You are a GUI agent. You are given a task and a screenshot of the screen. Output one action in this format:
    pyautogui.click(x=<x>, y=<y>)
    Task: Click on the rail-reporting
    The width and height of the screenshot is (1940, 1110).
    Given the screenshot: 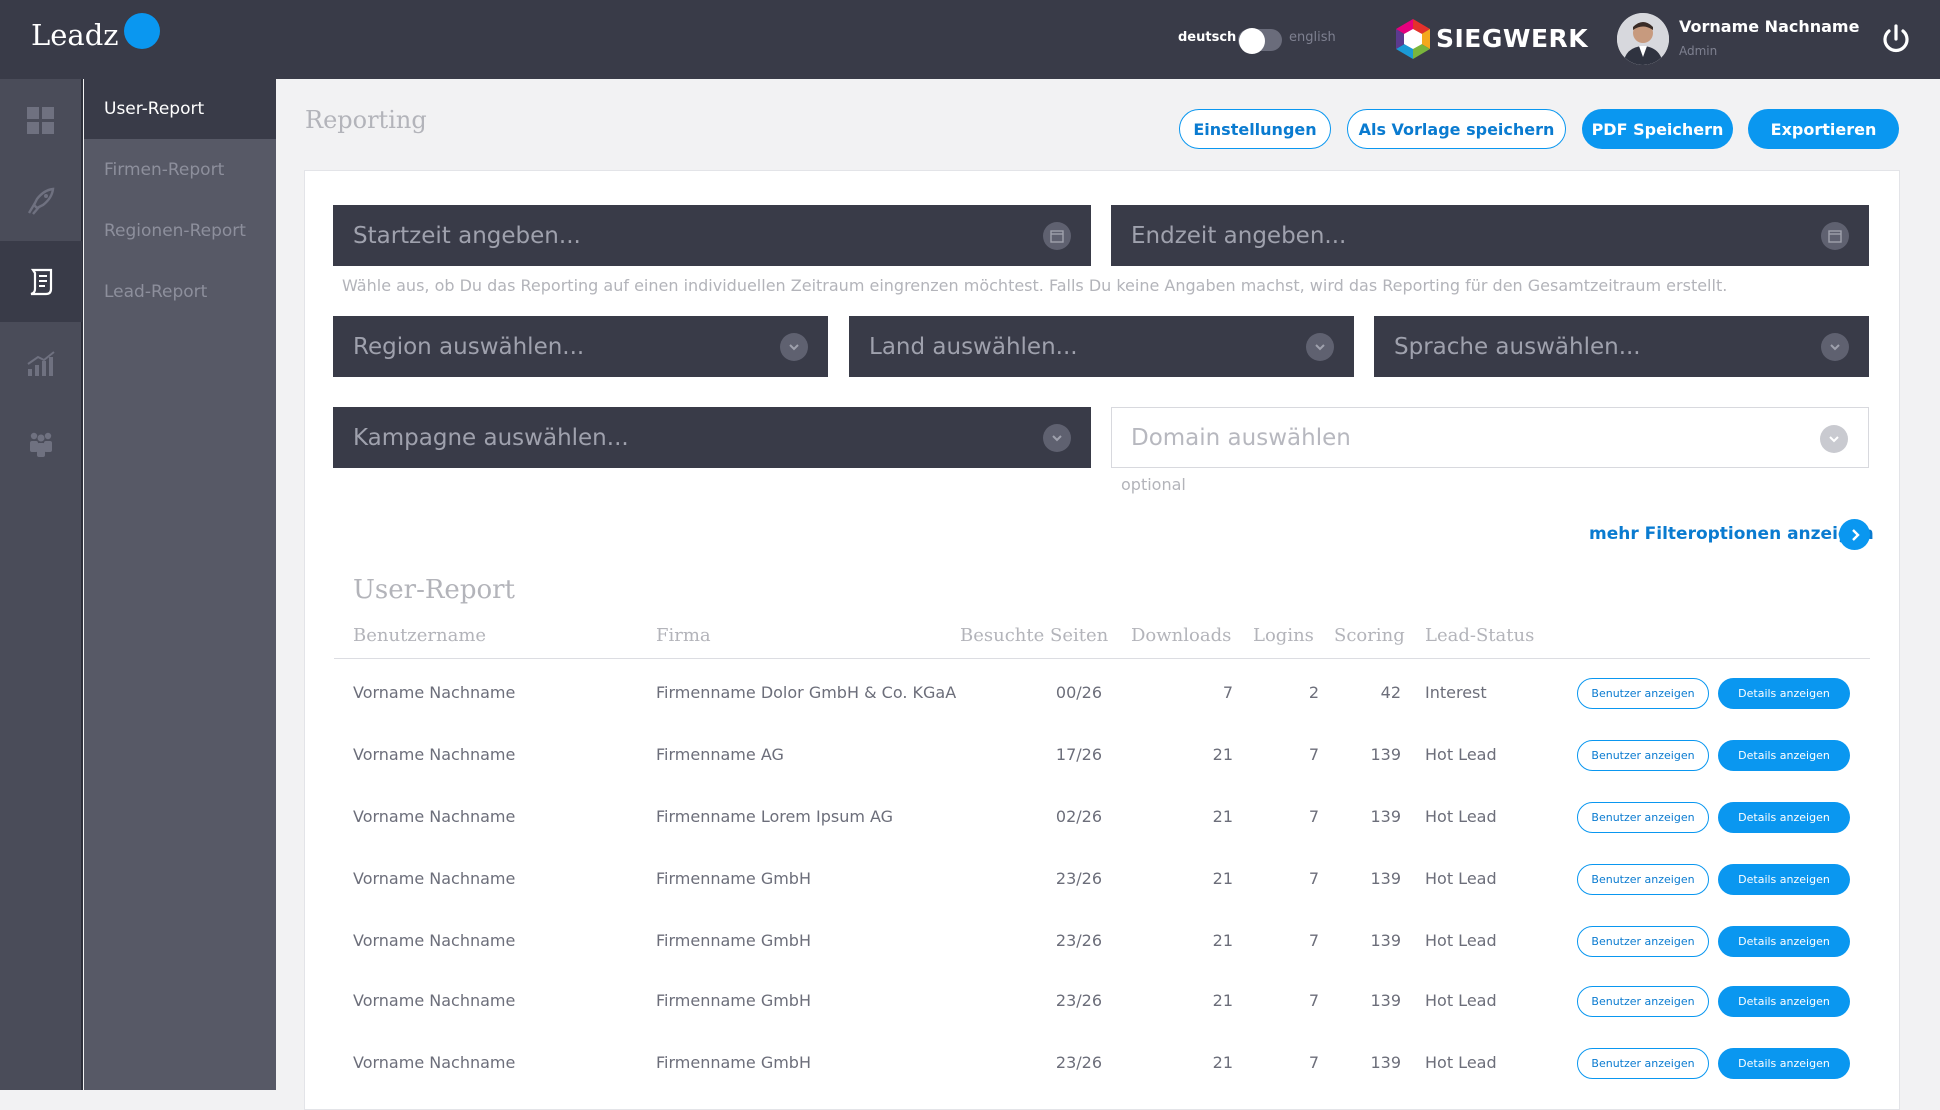 What is the action you would take?
    pyautogui.click(x=41, y=281)
    